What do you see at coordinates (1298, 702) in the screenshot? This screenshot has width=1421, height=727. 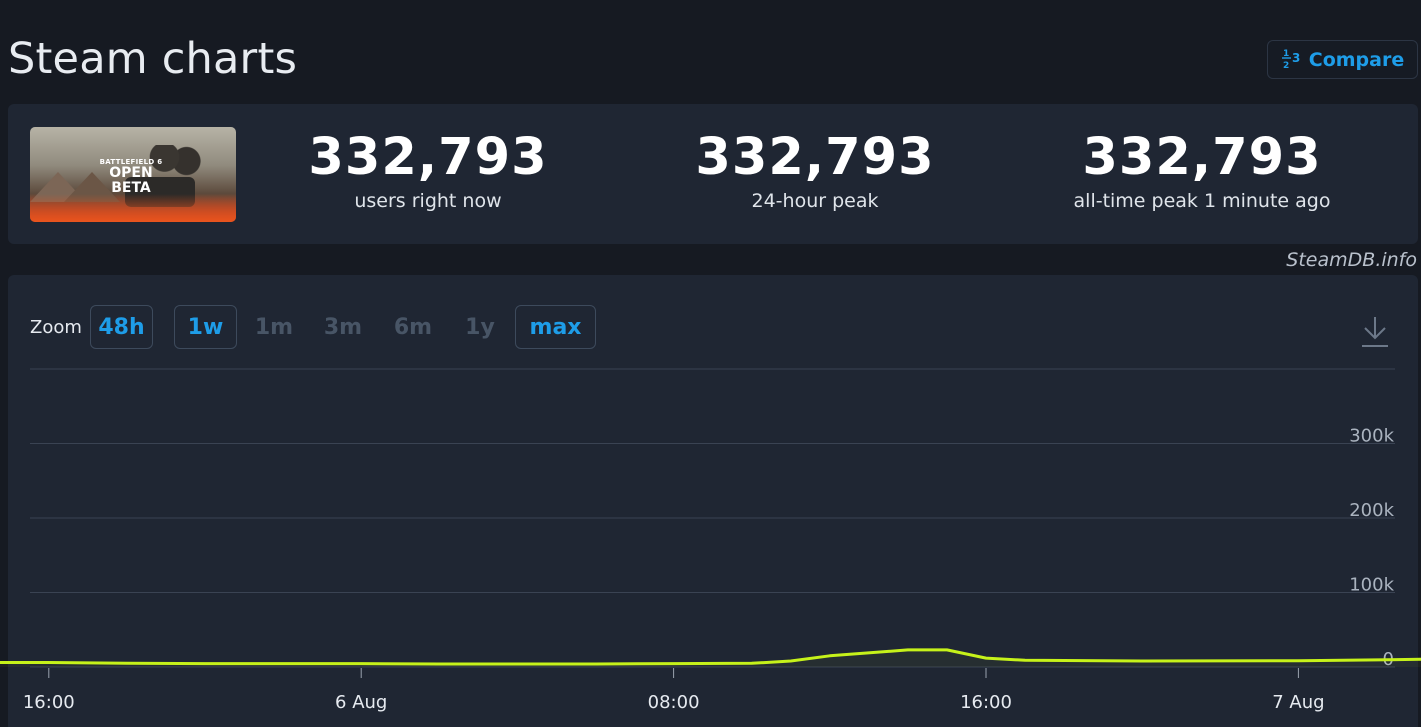 I see `x-tick-label: 7 Aug` at bounding box center [1298, 702].